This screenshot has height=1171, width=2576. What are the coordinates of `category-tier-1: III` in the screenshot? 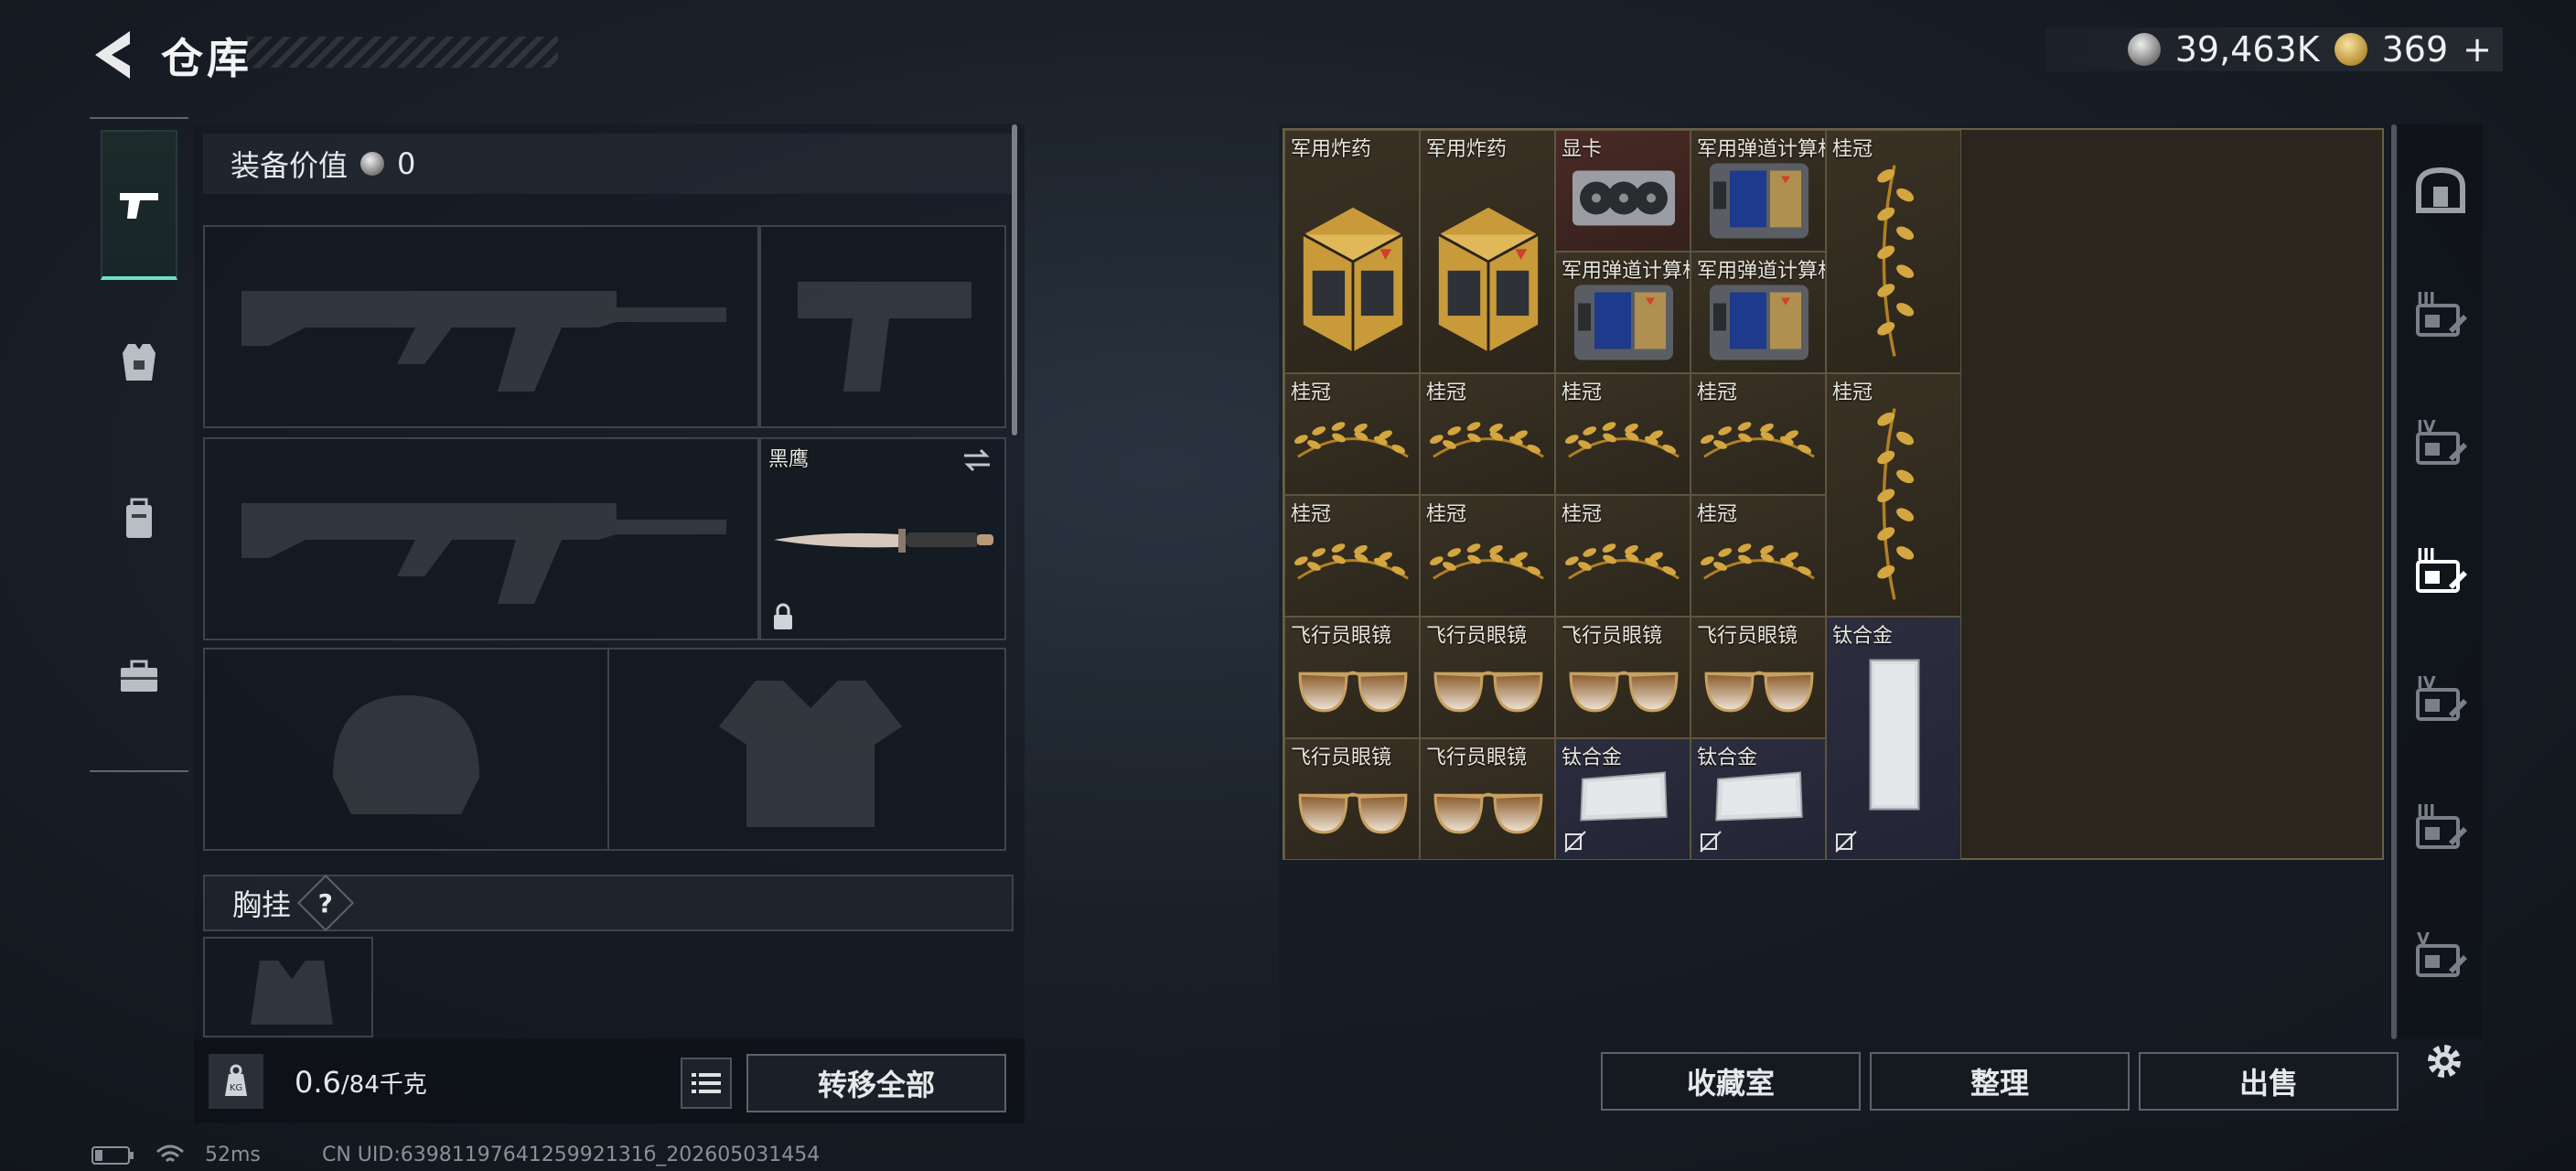 It's located at (2441, 316).